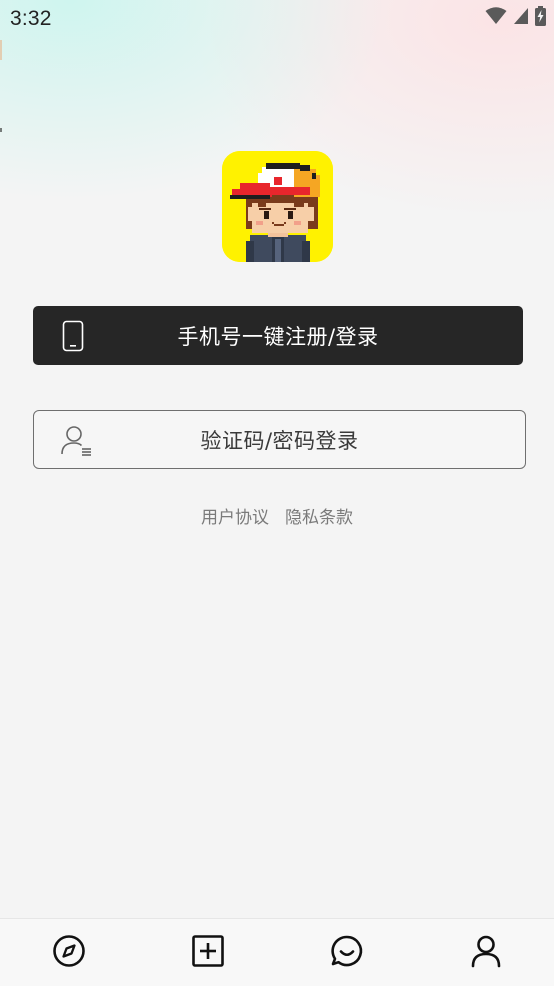 Image resolution: width=554 pixels, height=986 pixels. I want to click on phone-icon, so click(73, 336).